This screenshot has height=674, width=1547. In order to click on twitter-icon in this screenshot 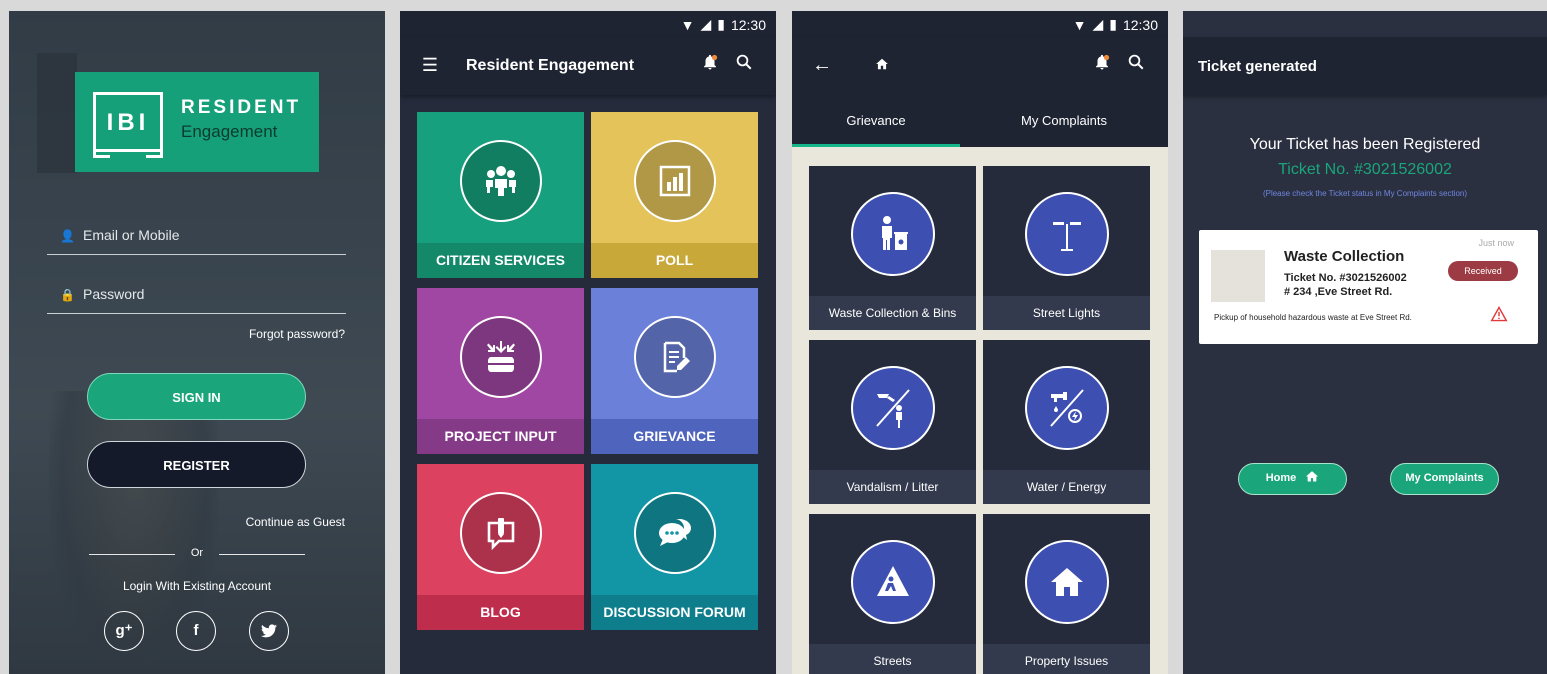, I will do `click(269, 631)`.